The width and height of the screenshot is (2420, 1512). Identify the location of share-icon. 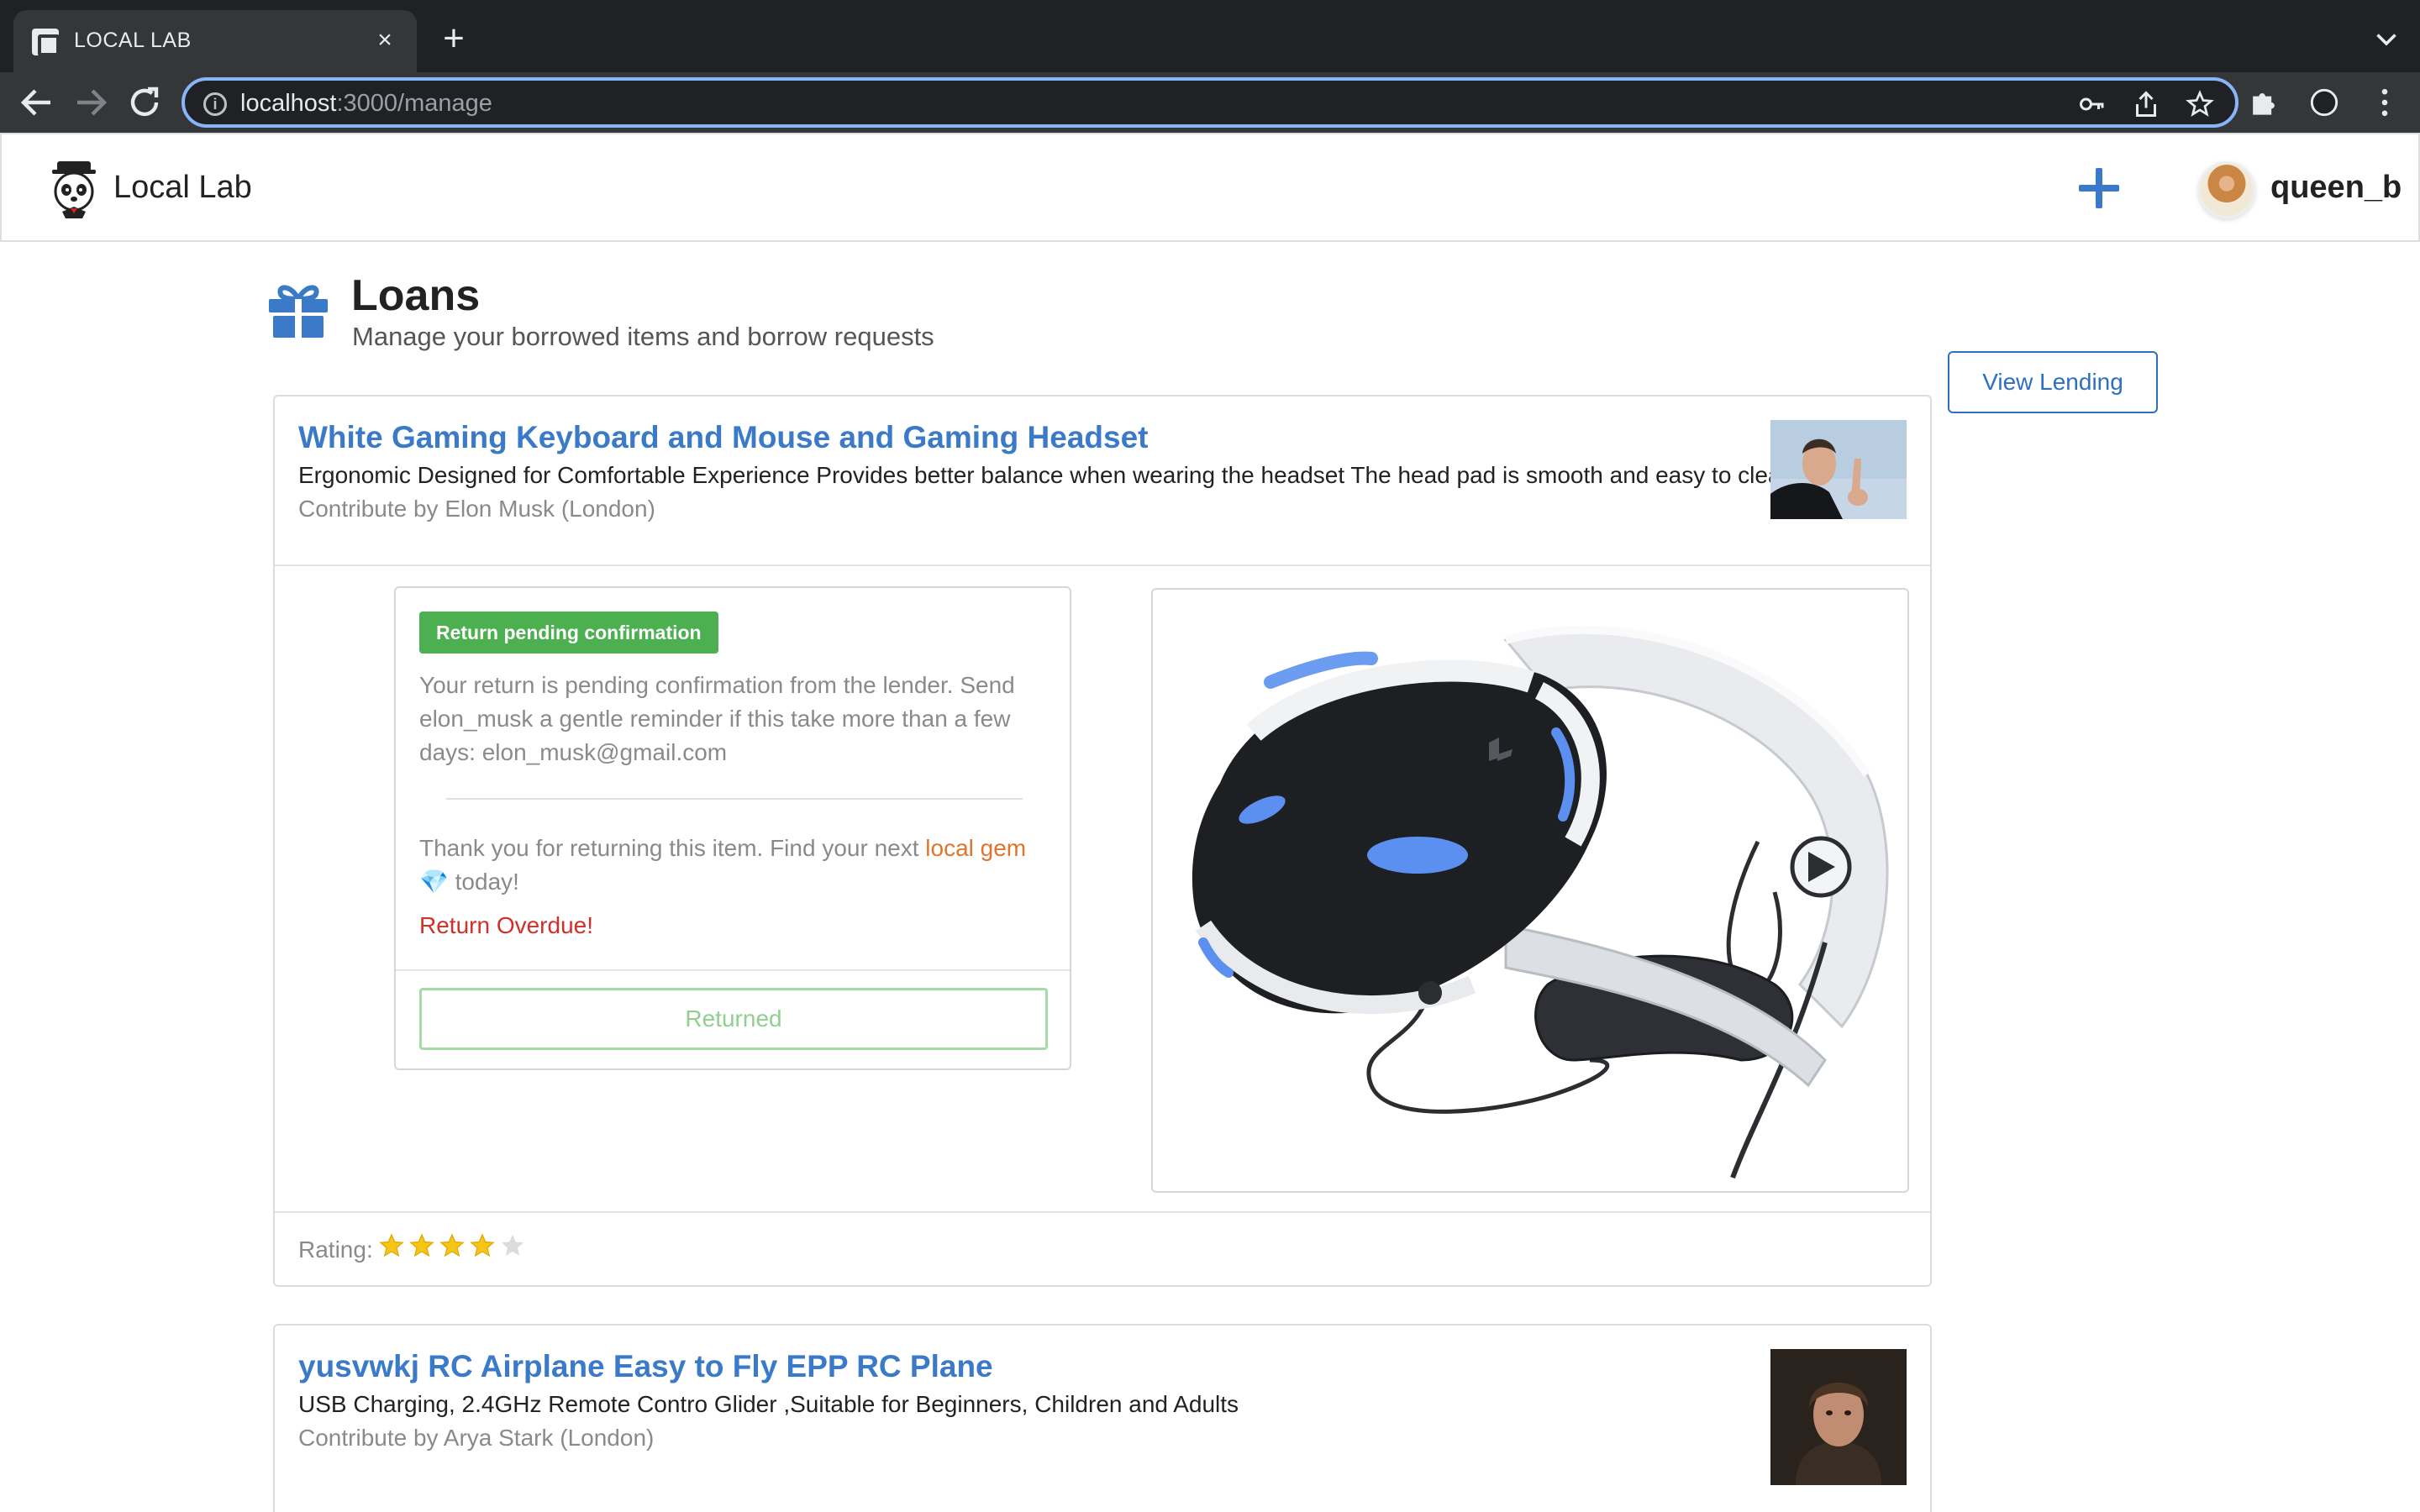
(2146, 104).